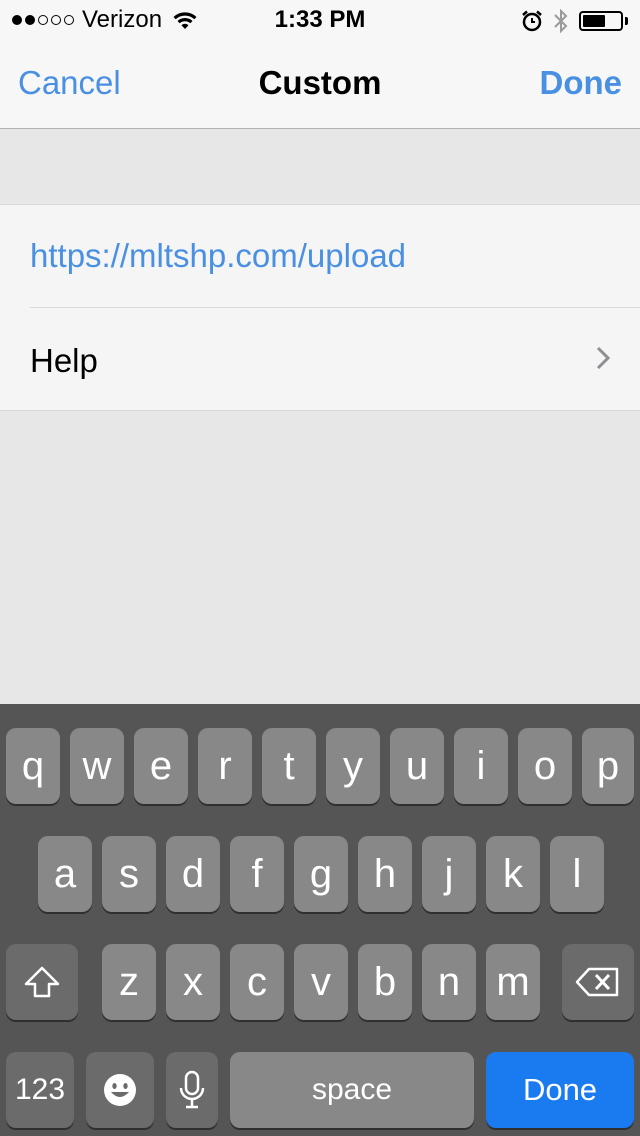 Image resolution: width=640 pixels, height=1136 pixels. Describe the element at coordinates (560, 1090) in the screenshot. I see `keyboard-done-key: Done` at that location.